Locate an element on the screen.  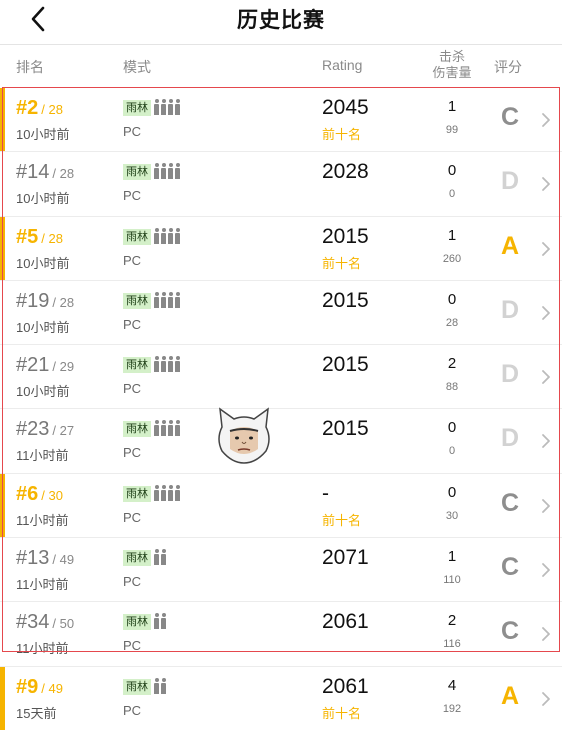
damage-value: 260 is located at coordinates (452, 258).